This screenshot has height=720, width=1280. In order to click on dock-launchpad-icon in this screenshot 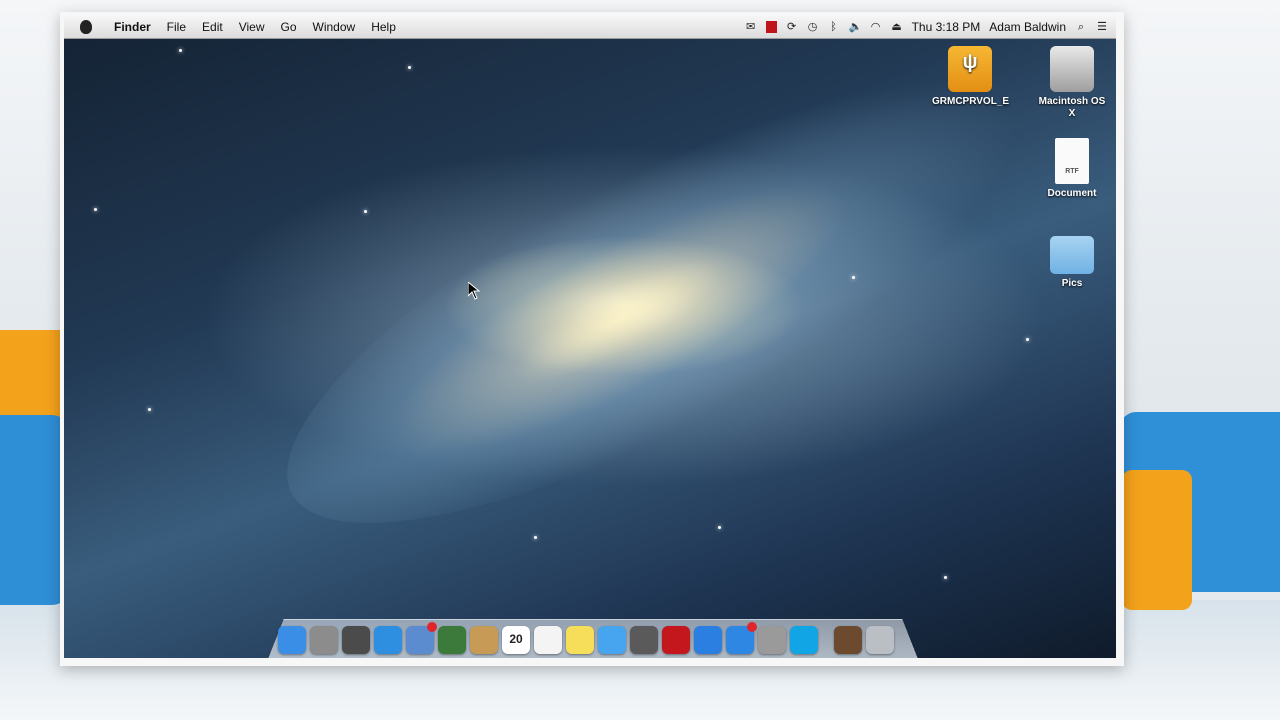, I will do `click(324, 640)`.